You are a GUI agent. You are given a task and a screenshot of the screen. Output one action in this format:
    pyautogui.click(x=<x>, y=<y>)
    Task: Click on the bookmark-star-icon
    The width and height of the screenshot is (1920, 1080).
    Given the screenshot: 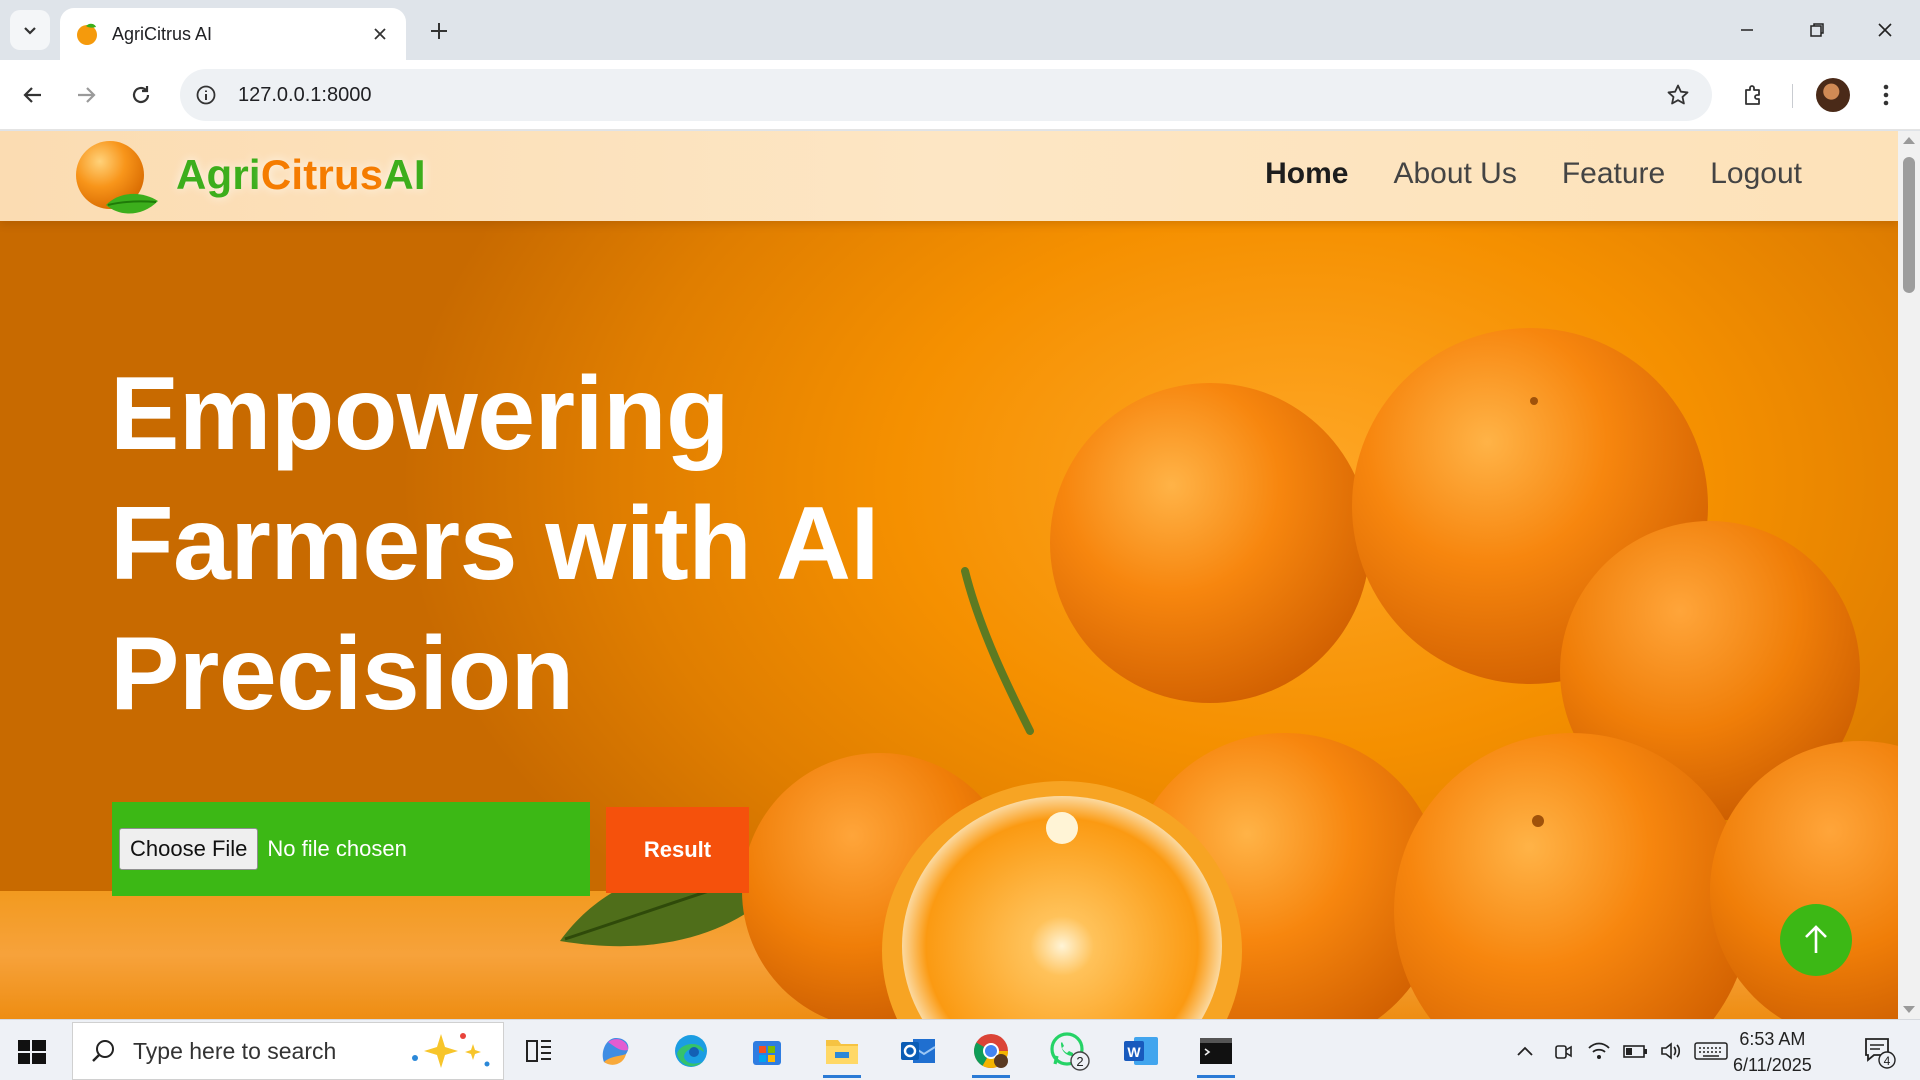 What is the action you would take?
    pyautogui.click(x=1678, y=95)
    